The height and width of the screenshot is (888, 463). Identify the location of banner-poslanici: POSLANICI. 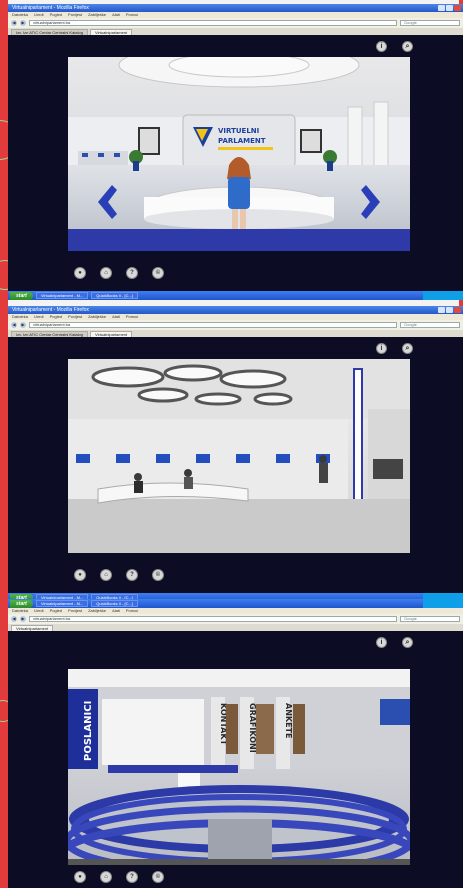
(88, 731).